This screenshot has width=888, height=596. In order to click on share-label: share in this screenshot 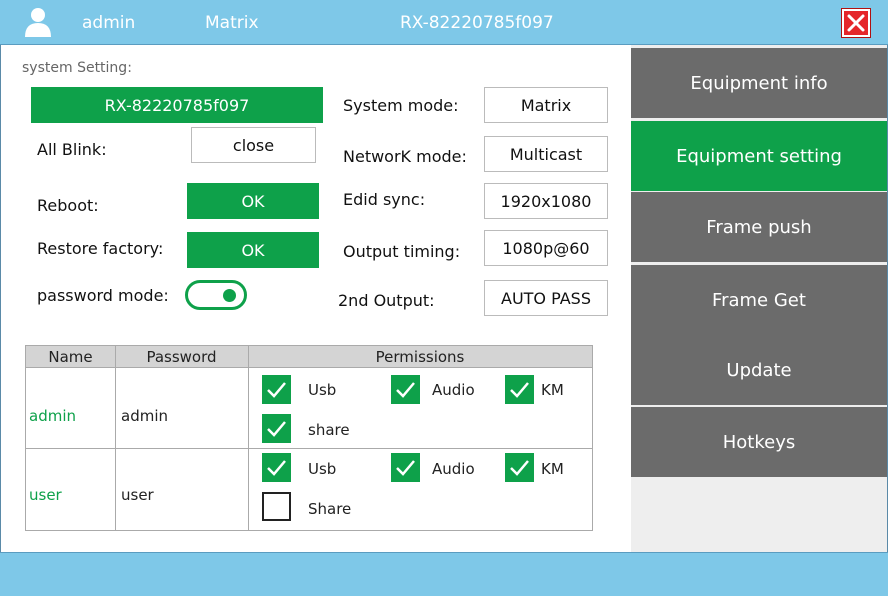, I will do `click(329, 430)`.